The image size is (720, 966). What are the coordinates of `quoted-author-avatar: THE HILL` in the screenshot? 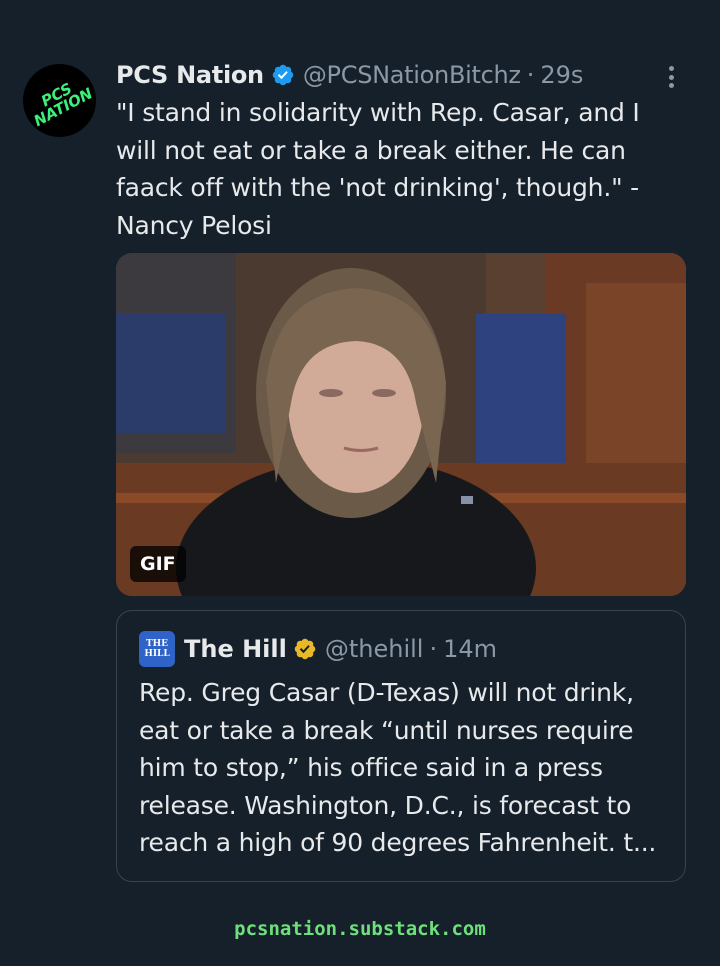 It's located at (157, 649).